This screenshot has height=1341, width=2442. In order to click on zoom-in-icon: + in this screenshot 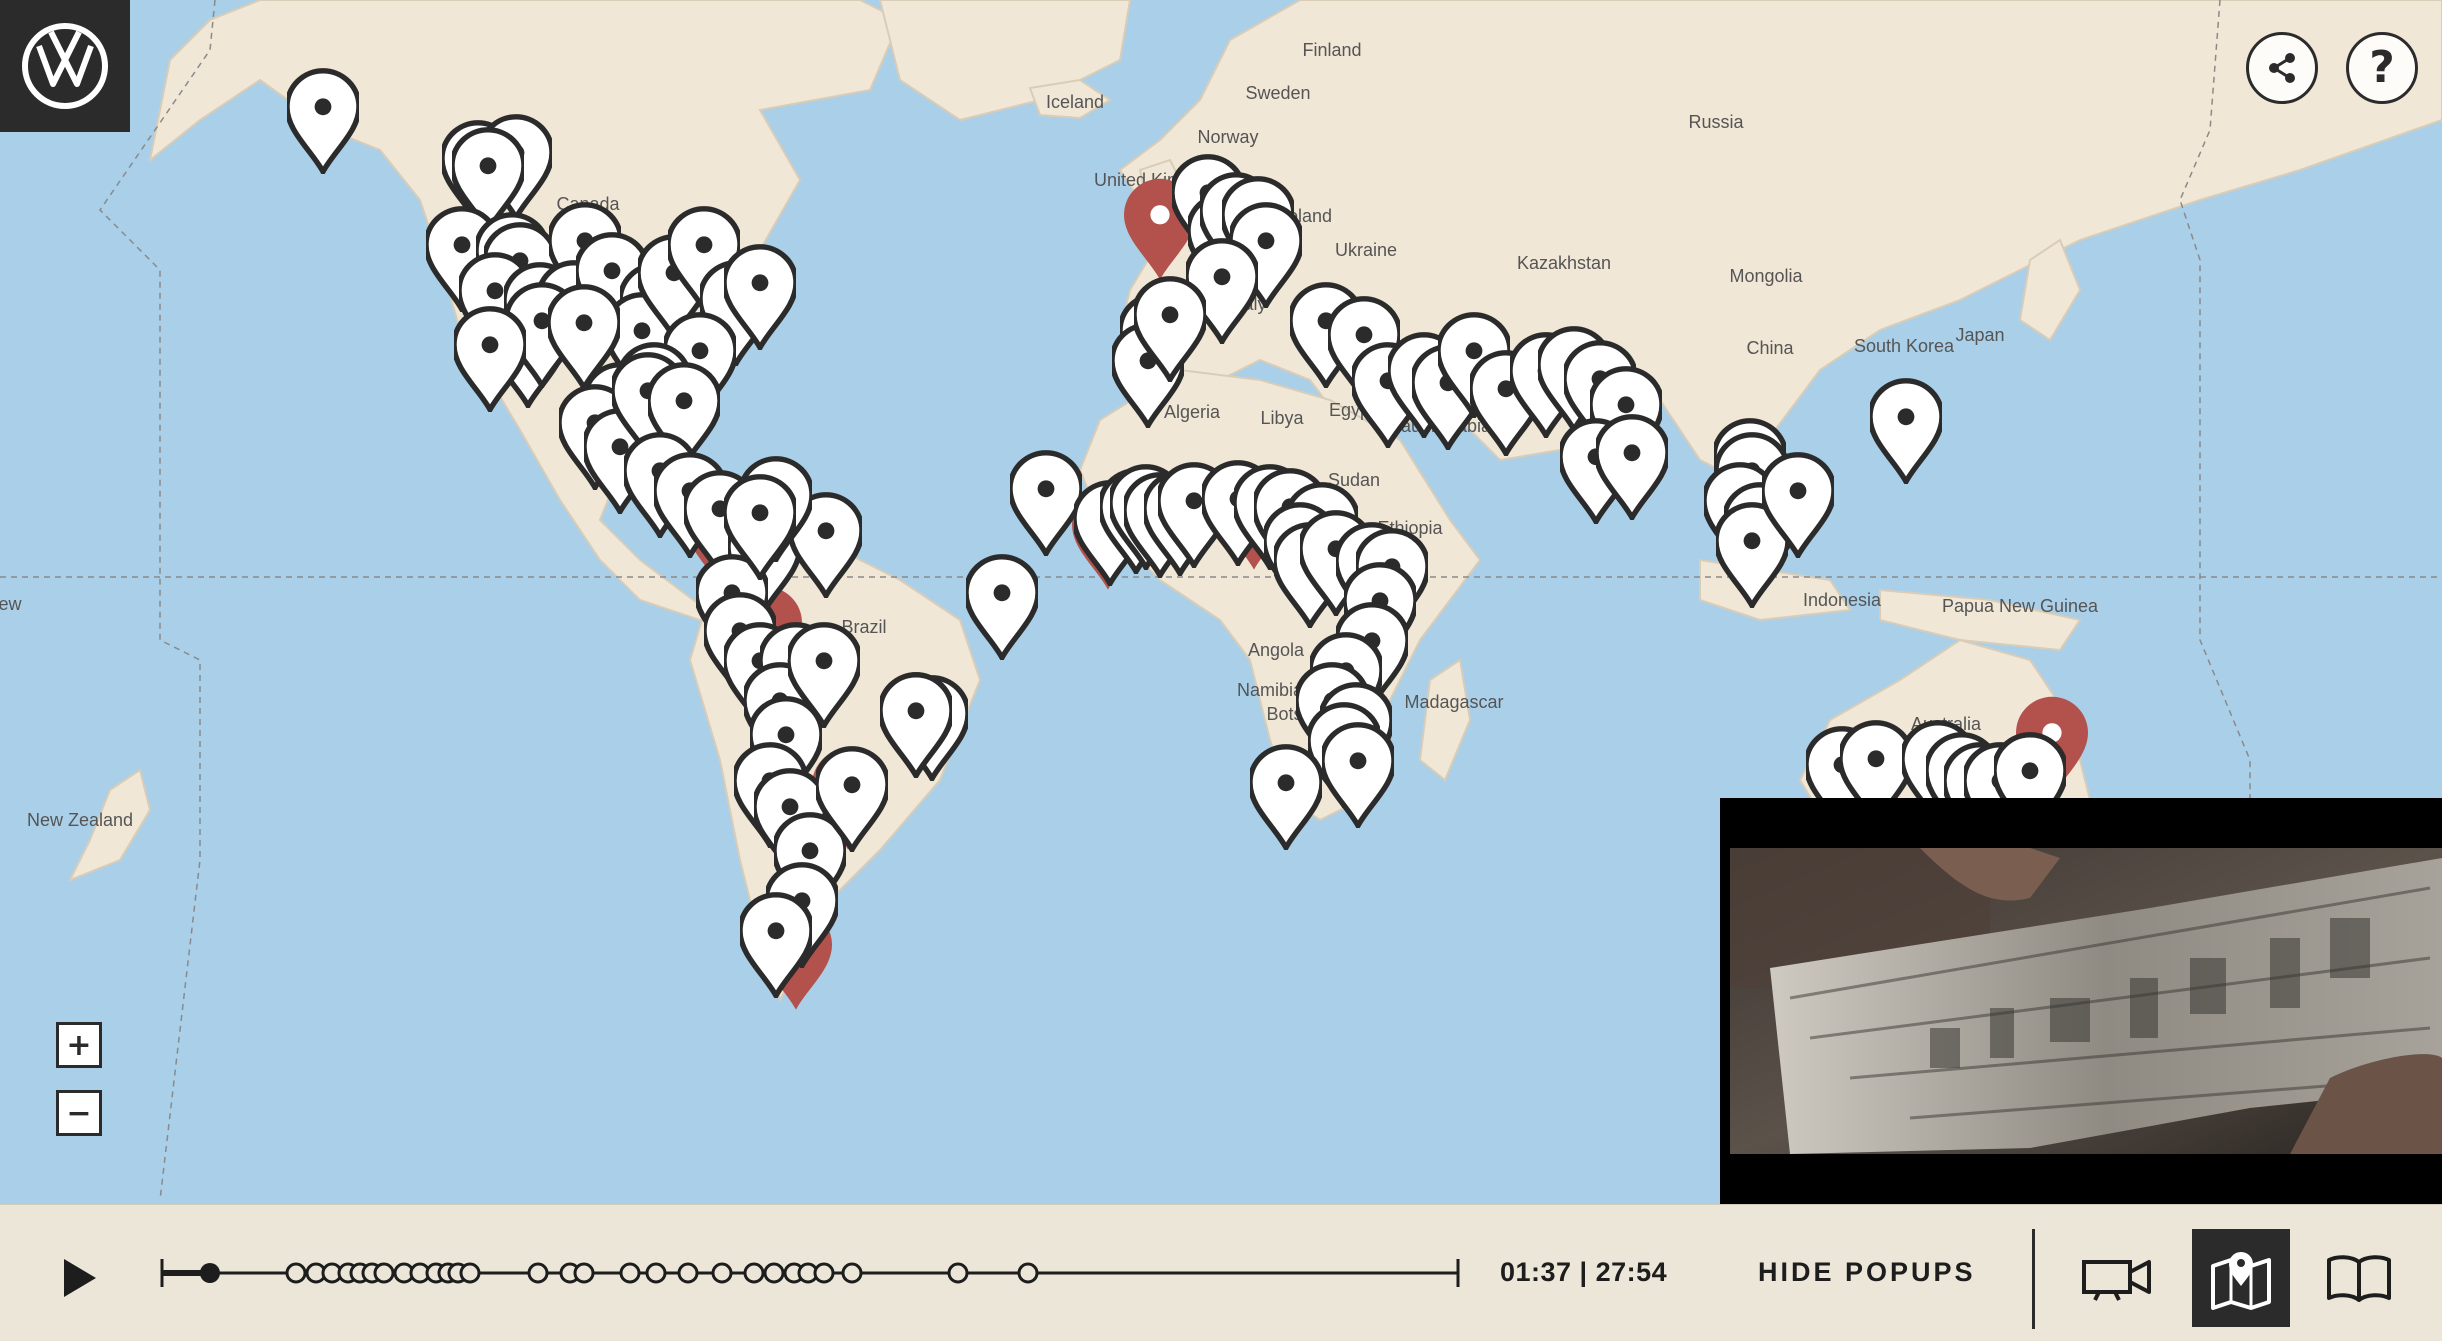, I will do `click(79, 1045)`.